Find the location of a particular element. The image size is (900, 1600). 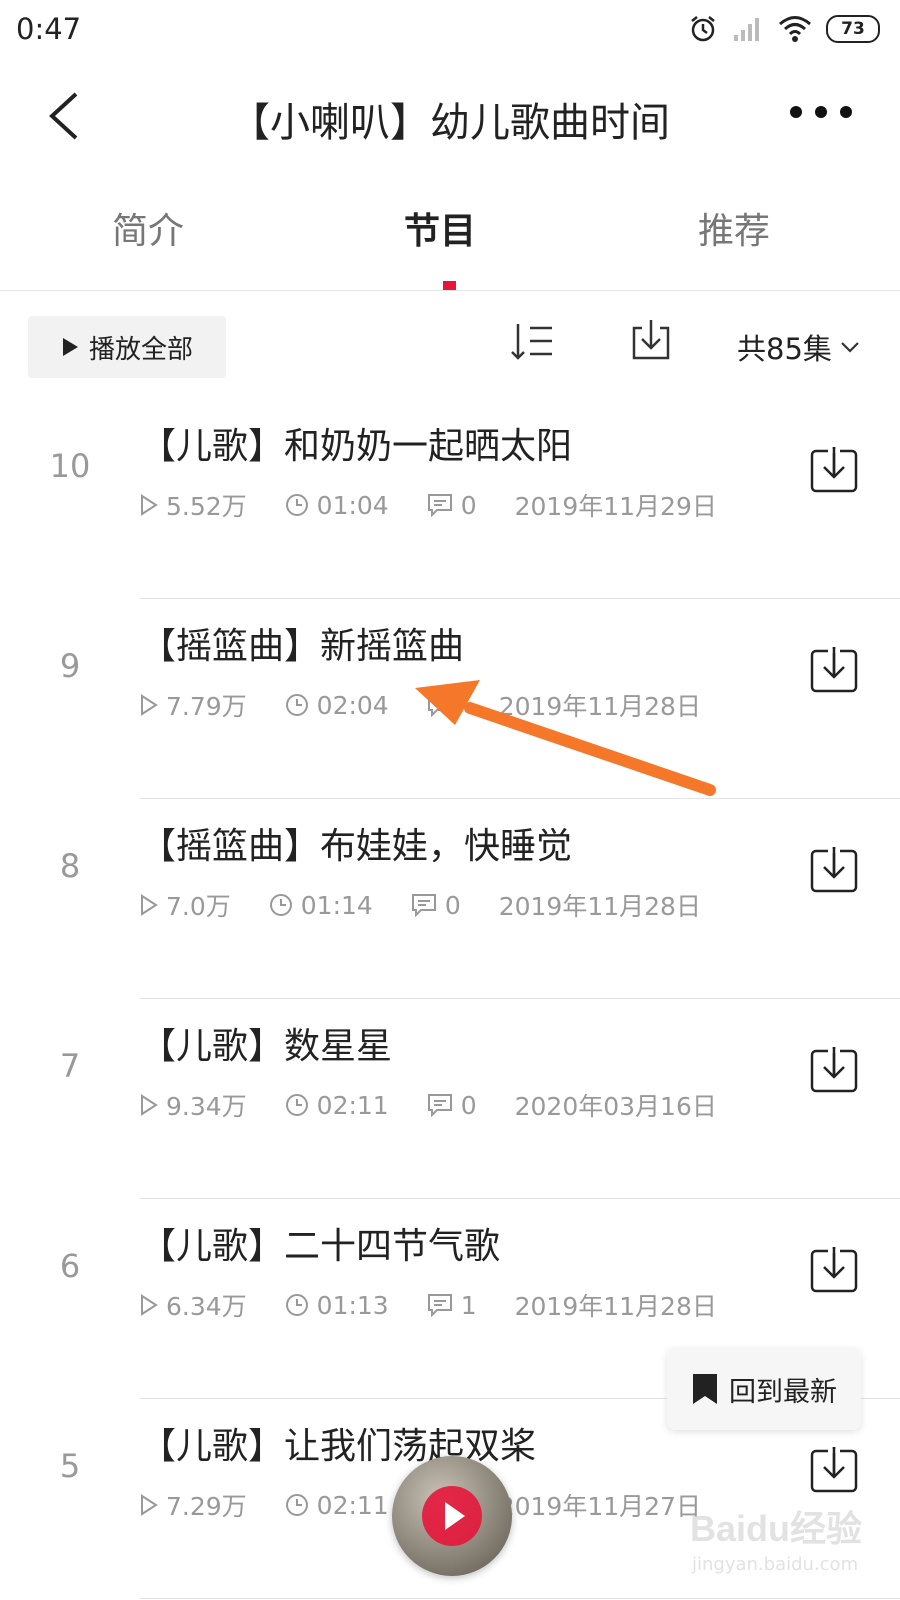

status-icons: 73 is located at coordinates (784, 29).